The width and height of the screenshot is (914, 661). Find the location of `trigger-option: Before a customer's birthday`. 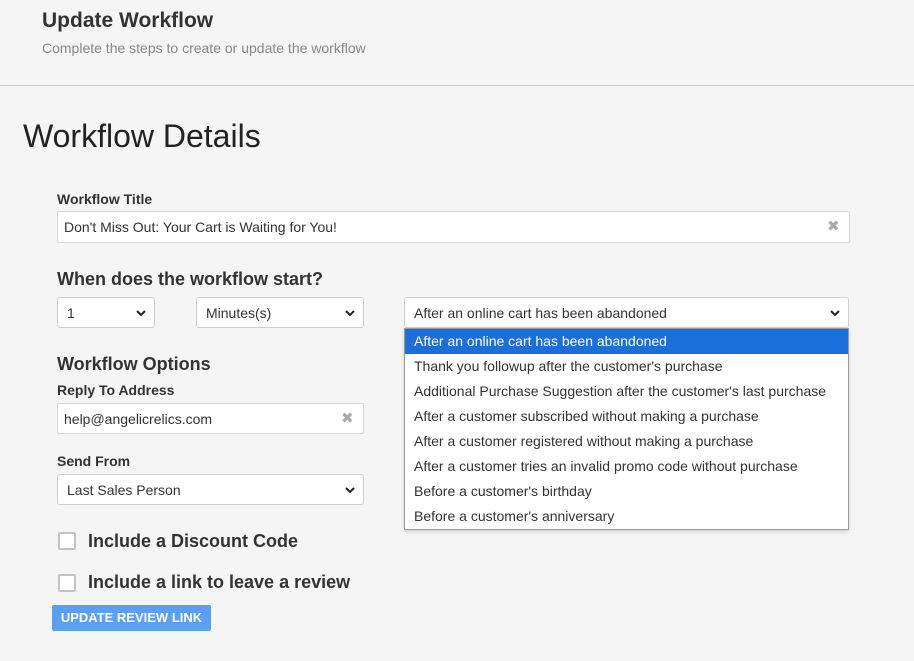

trigger-option: Before a customer's birthday is located at coordinates (626, 491).